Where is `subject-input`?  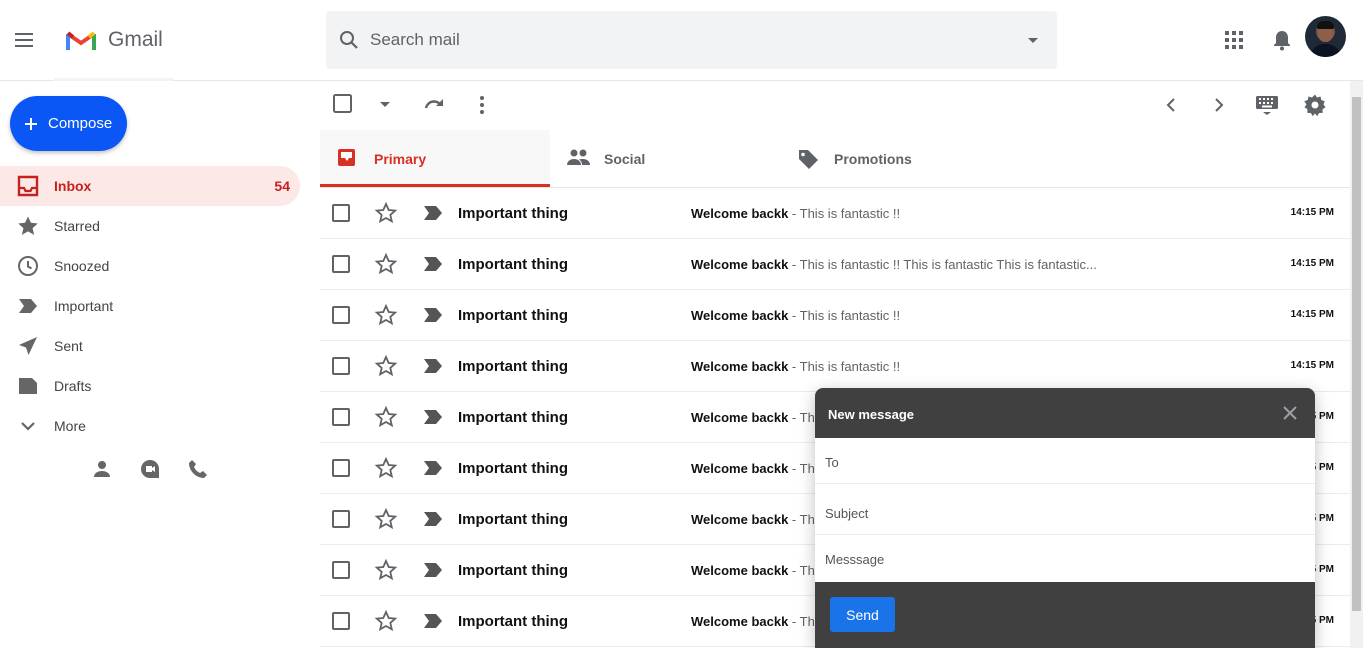
subject-input is located at coordinates (1060, 513).